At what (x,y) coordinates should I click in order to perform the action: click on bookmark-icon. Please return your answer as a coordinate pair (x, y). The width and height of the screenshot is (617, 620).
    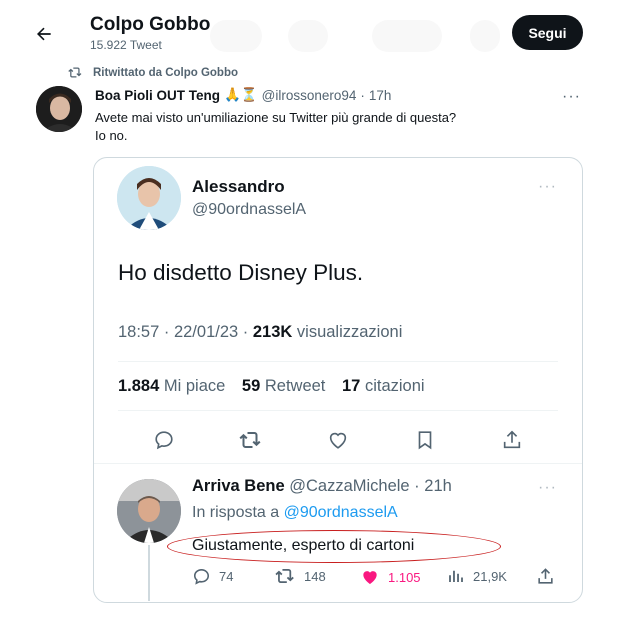
    Looking at the image, I should click on (425, 440).